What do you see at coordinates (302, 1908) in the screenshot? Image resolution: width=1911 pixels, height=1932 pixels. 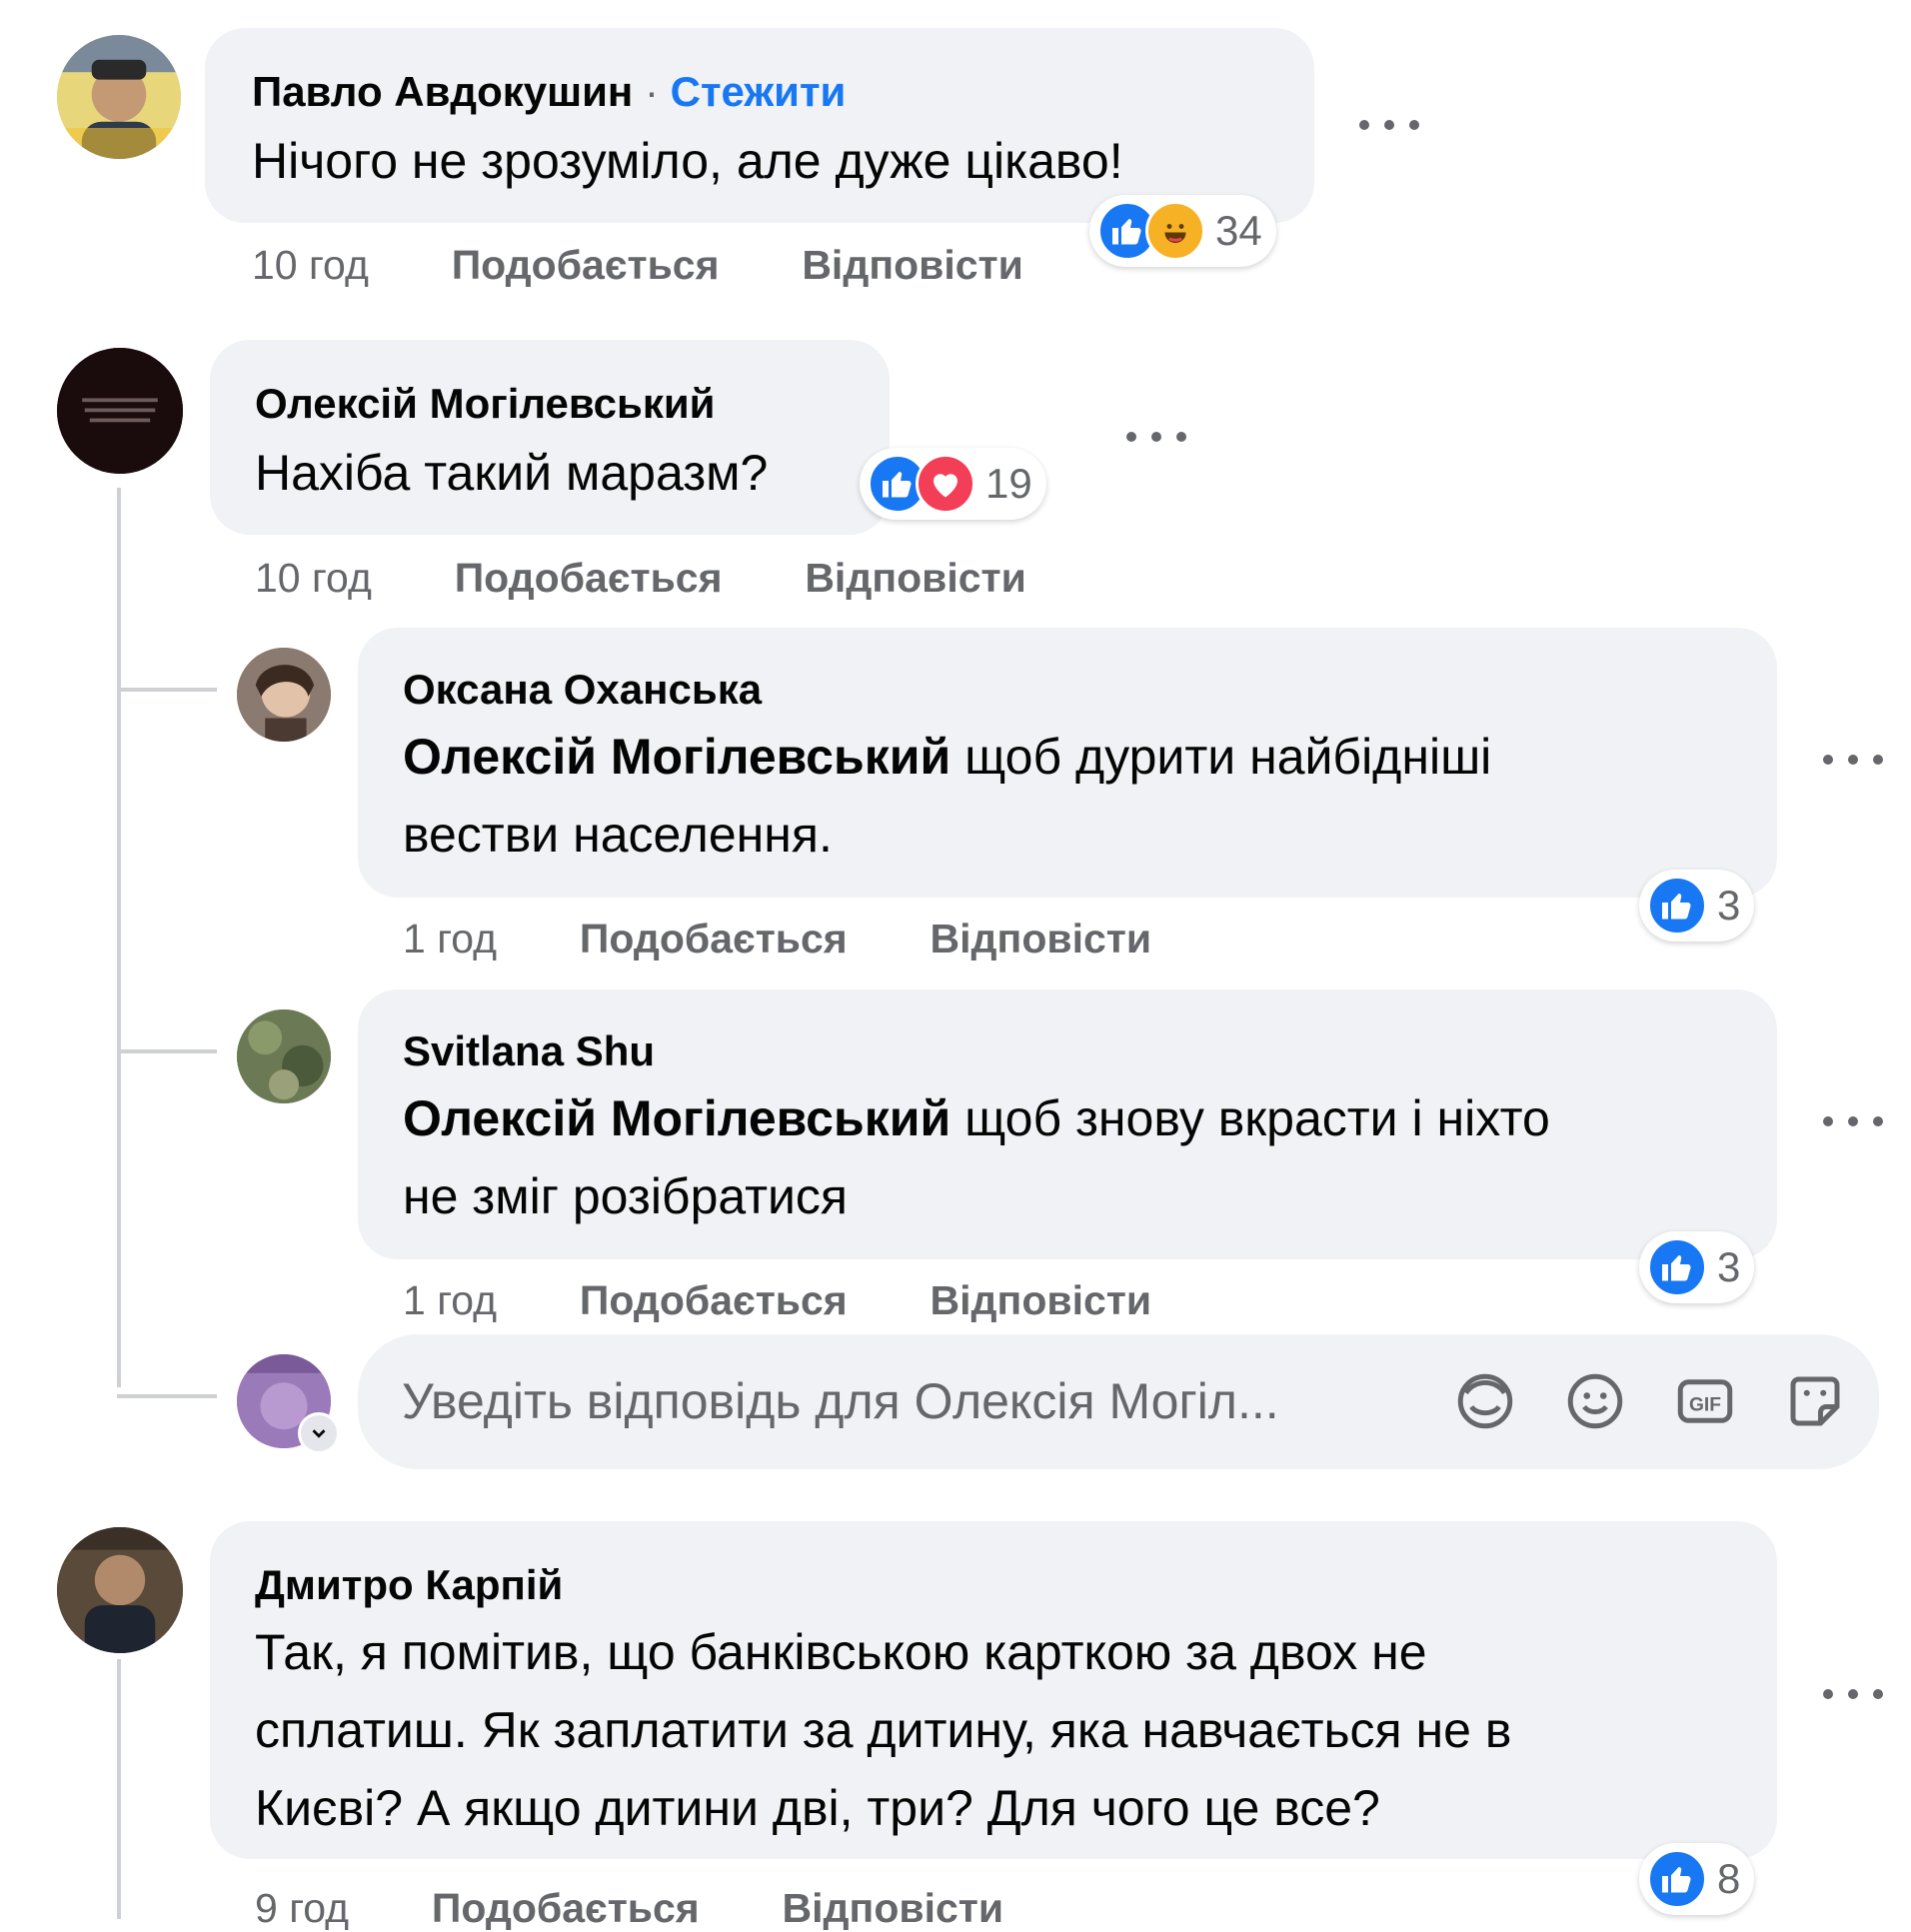 I see `timestamp: 9 год` at bounding box center [302, 1908].